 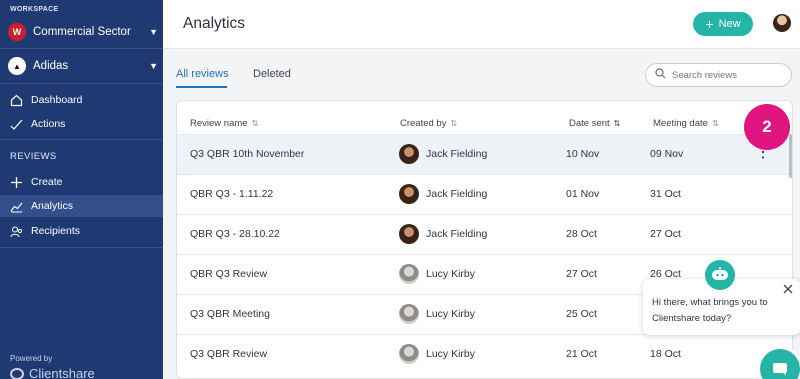 I want to click on brand-logo: Clientshare, so click(x=52, y=372).